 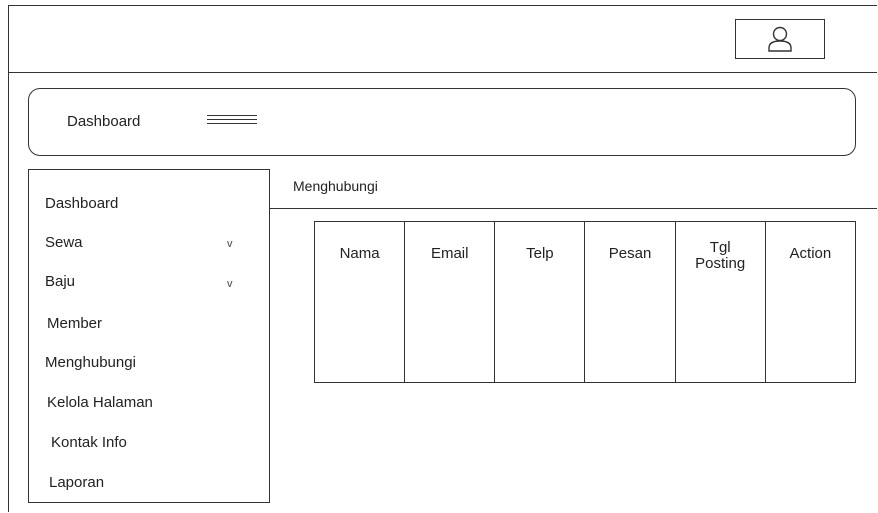 I want to click on header-bar: Dashboard, so click(x=442, y=122).